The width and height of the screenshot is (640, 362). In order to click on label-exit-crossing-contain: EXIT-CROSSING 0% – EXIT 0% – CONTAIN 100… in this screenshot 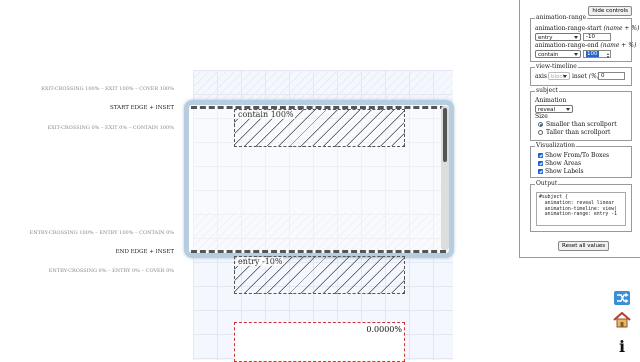, I will do `click(111, 128)`.